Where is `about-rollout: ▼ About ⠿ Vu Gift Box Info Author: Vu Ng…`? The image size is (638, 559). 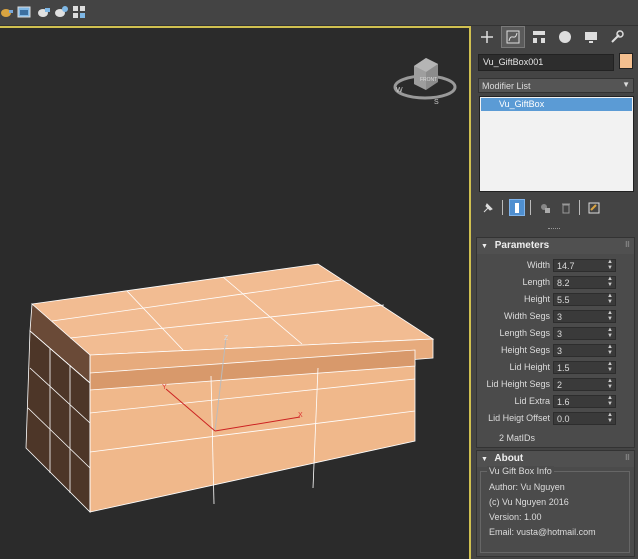
about-rollout: ▼ About ⠿ Vu Gift Box Info Author: Vu Ng… is located at coordinates (555, 503).